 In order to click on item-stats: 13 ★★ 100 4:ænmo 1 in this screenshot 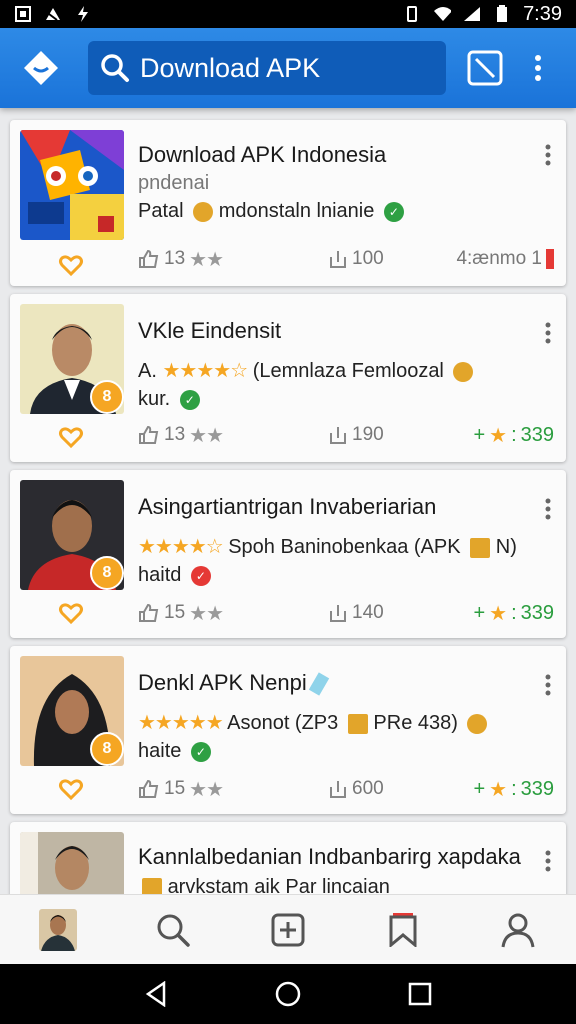, I will do `click(346, 259)`.